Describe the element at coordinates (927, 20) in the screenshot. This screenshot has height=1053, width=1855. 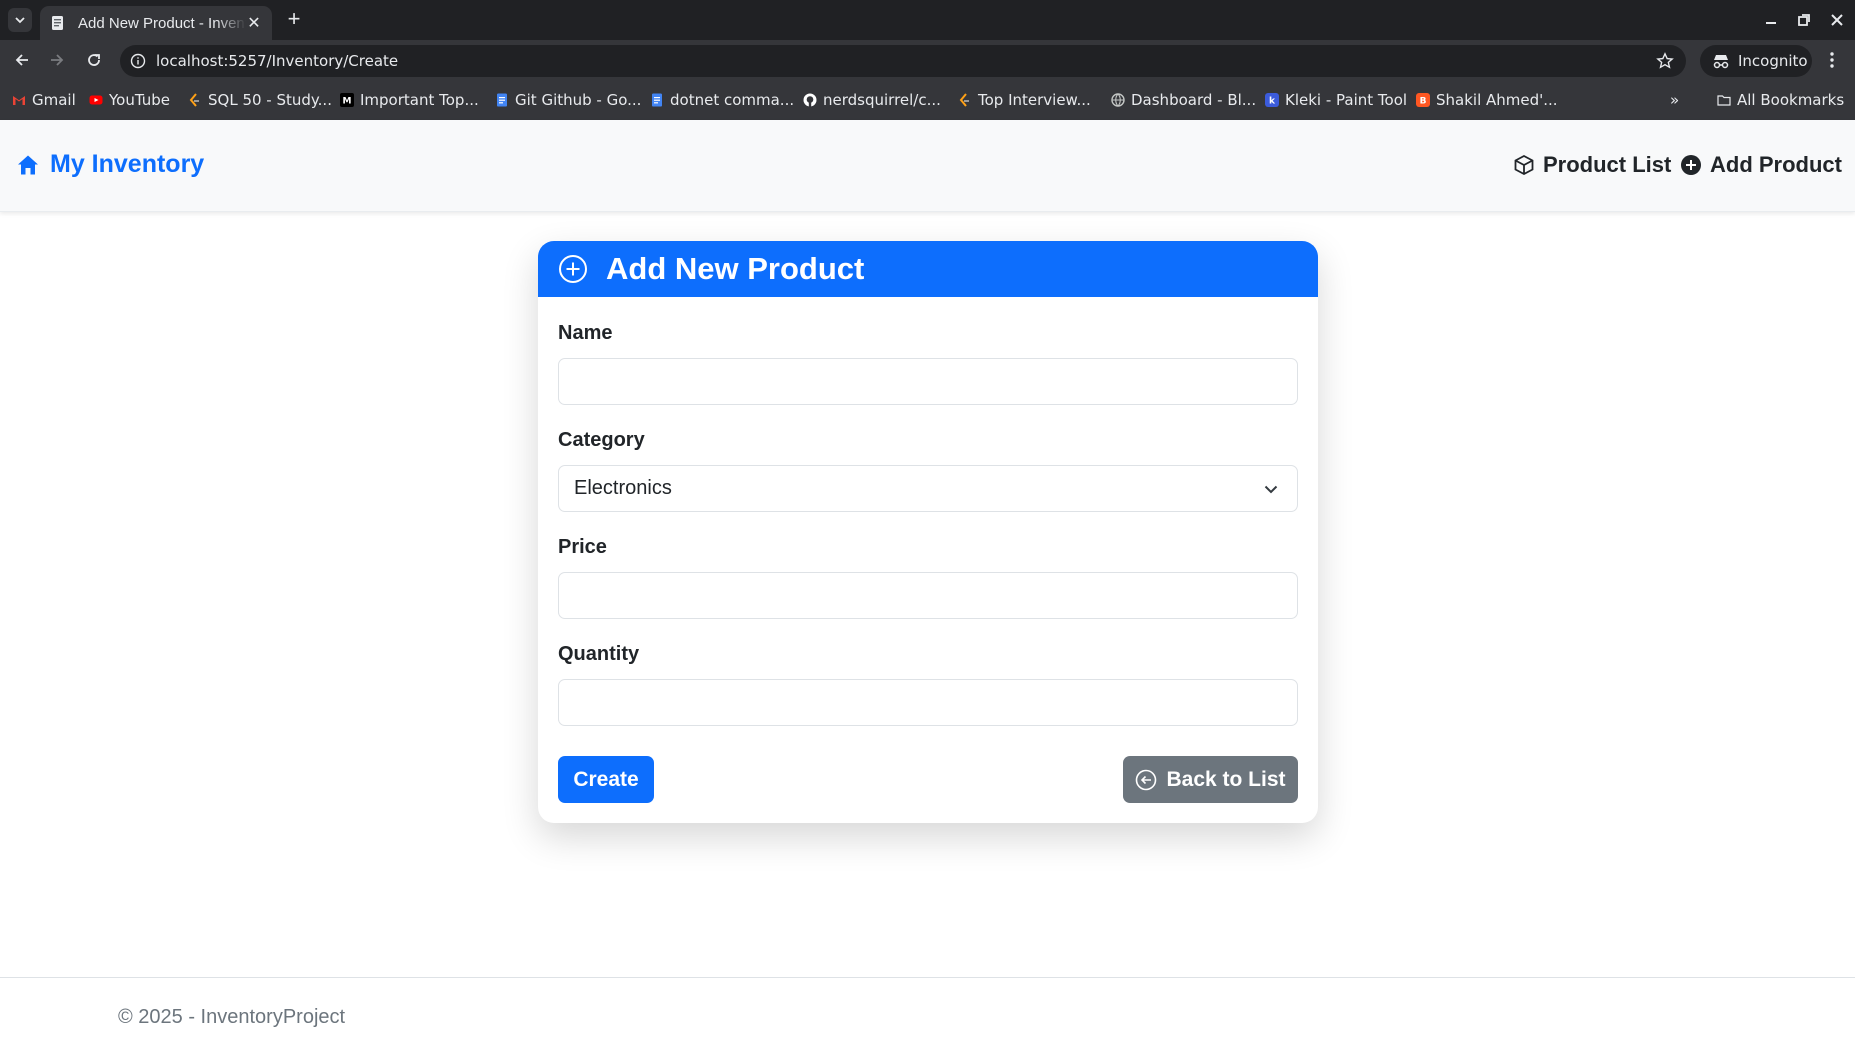
I see `browser-tab-bar: Add New Product - InventoryProject ✕ +` at that location.